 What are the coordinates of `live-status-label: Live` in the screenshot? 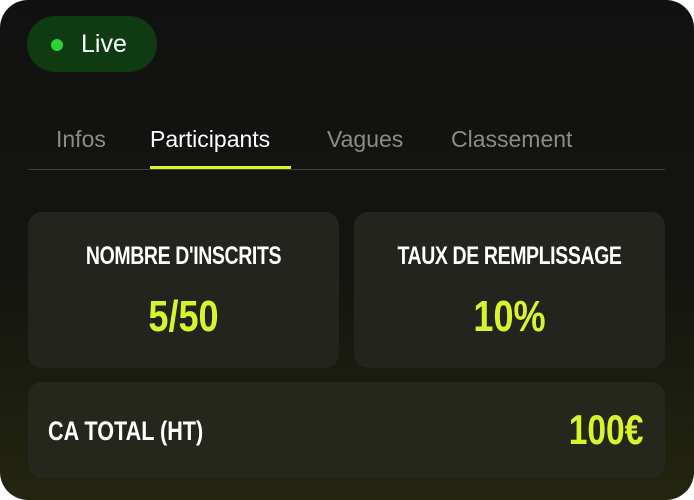 It's located at (104, 44).